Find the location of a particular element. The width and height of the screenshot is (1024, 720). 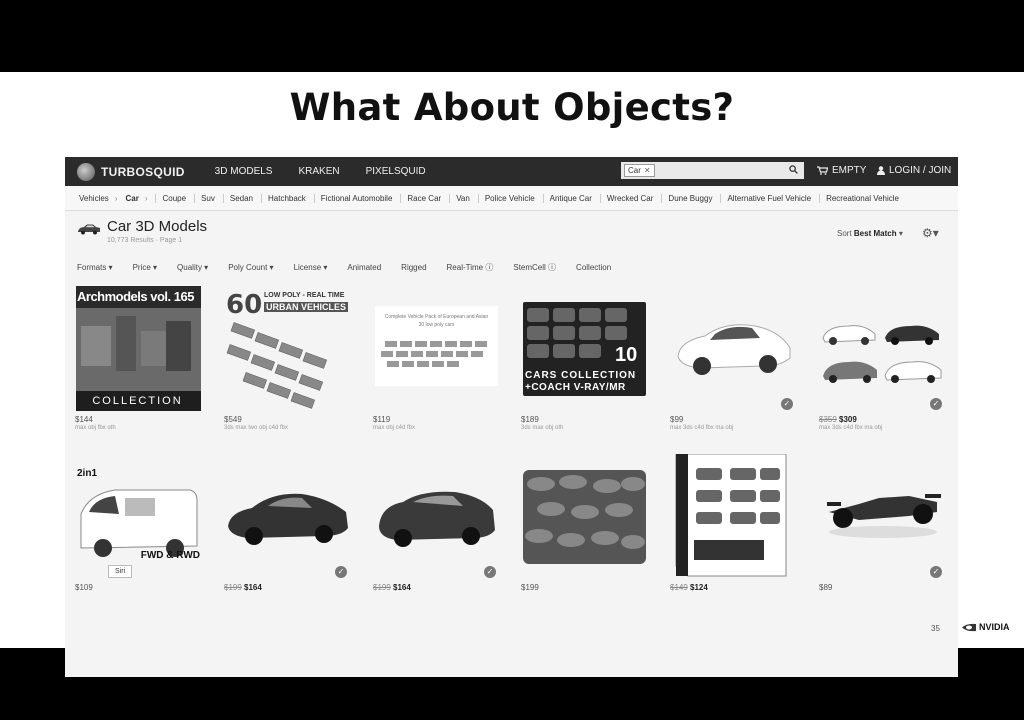

breadcrumb-car: Car is located at coordinates (131, 198).